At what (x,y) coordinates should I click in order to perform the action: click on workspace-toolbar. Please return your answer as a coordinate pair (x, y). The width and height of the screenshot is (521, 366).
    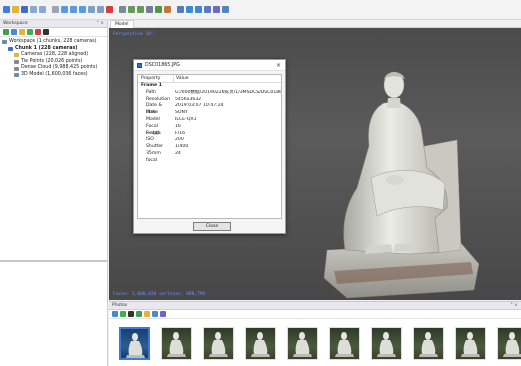
    Looking at the image, I should click on (53, 32).